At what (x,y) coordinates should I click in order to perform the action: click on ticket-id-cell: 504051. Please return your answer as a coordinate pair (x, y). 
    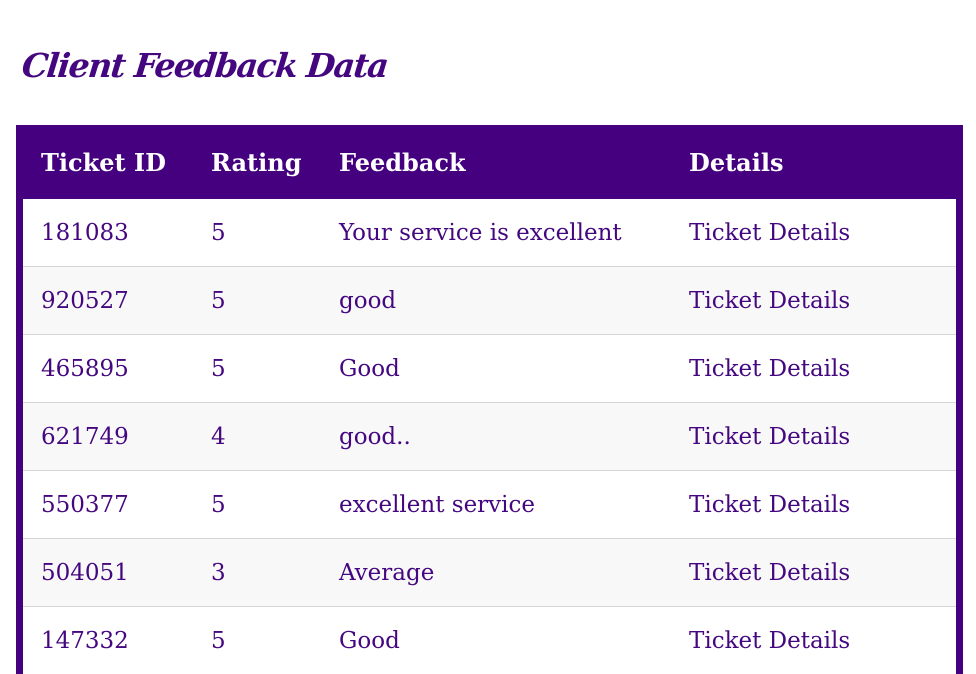
    Looking at the image, I should click on (108, 572).